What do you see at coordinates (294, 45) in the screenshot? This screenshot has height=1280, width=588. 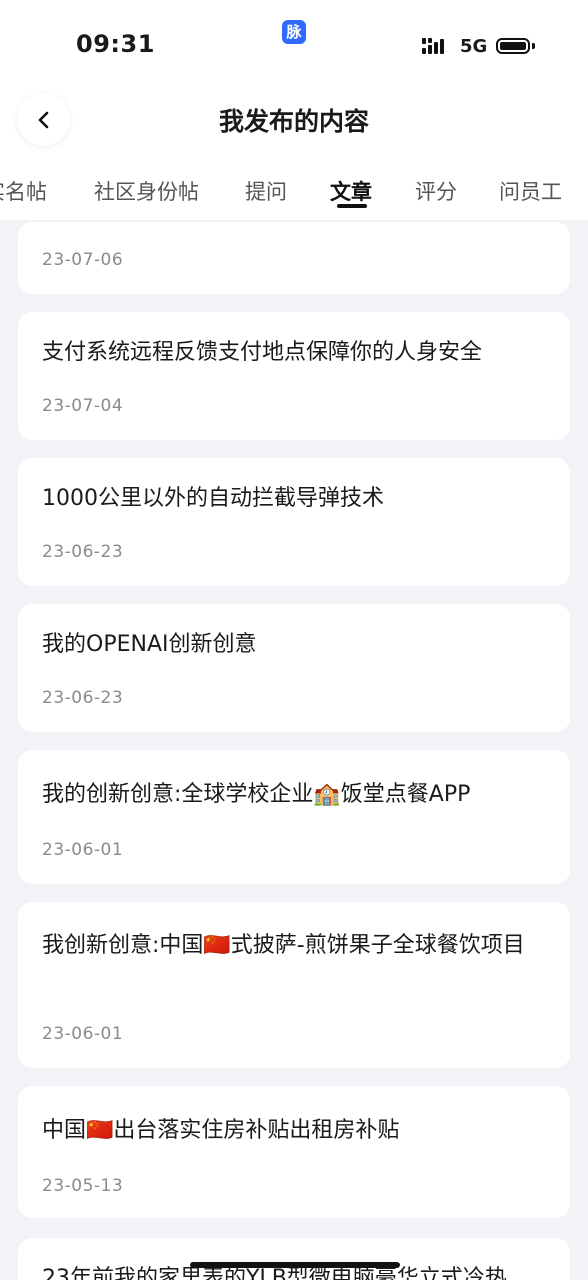 I see `status-bar: 09:31 脉 5G` at bounding box center [294, 45].